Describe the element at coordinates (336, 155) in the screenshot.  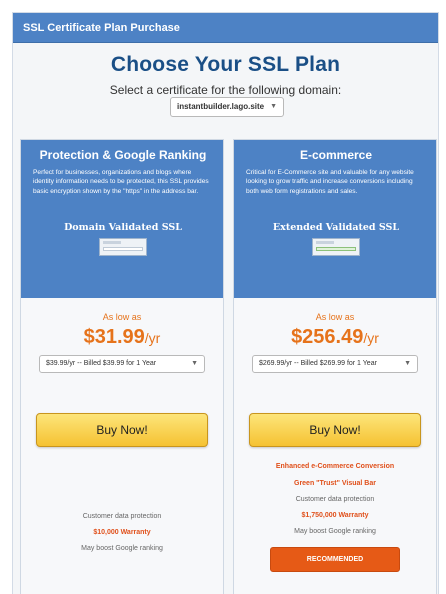
I see `plan-title: E-commerce` at that location.